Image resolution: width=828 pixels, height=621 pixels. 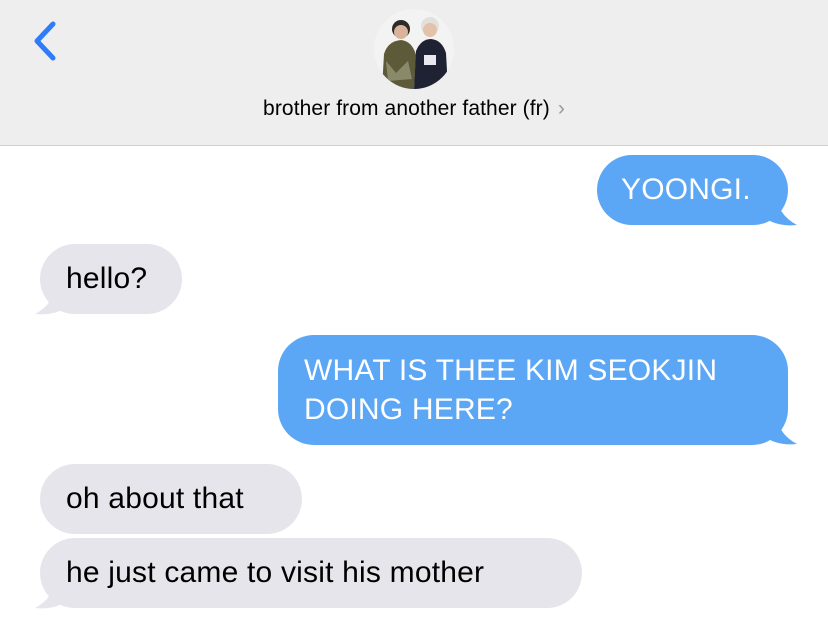 I want to click on message-bubble-sent: YOONGI., so click(x=692, y=190).